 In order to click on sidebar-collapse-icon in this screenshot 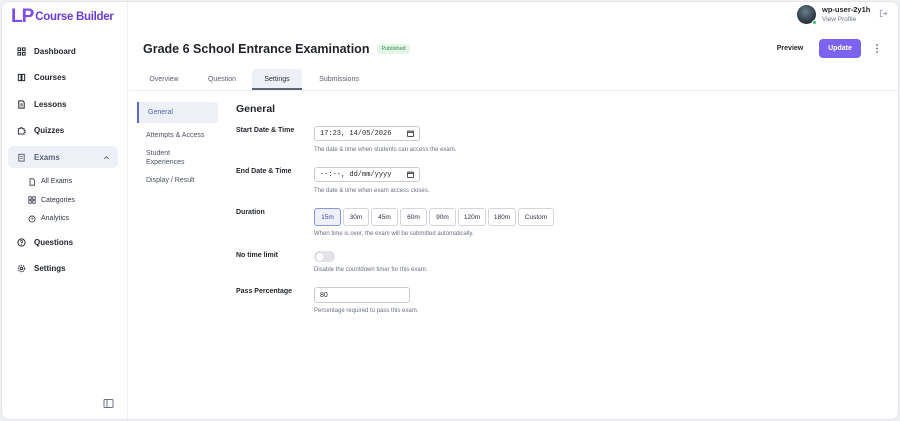, I will do `click(108, 403)`.